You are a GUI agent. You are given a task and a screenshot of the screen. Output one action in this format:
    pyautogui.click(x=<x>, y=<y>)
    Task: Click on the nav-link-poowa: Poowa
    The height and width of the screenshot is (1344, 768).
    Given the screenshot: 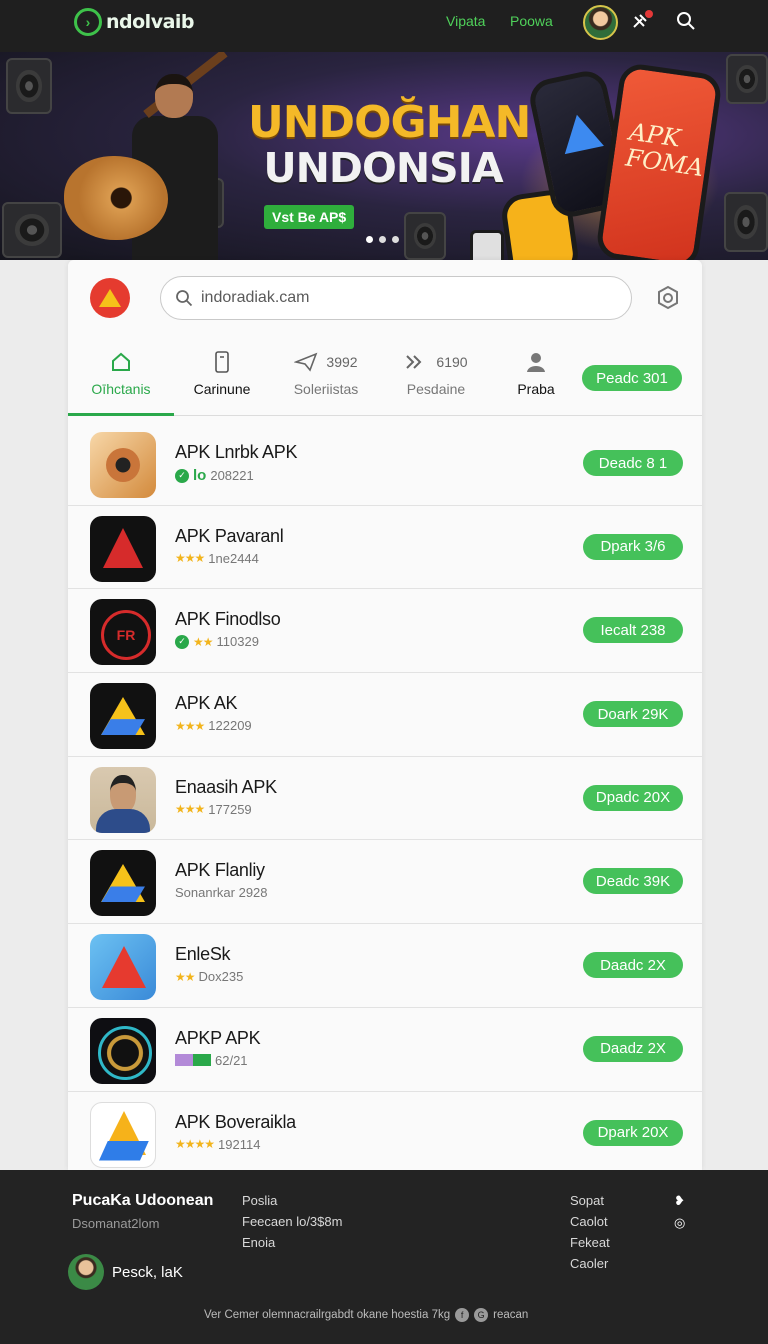 What is the action you would take?
    pyautogui.click(x=531, y=21)
    